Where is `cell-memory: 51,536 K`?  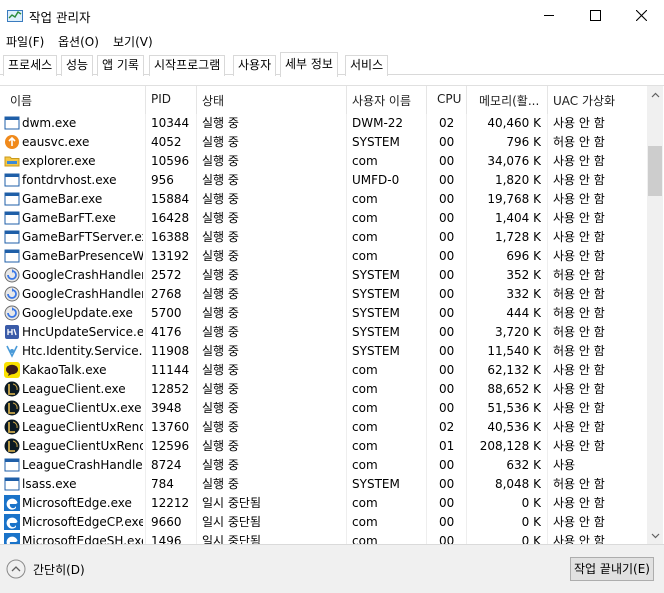 cell-memory: 51,536 K is located at coordinates (514, 408).